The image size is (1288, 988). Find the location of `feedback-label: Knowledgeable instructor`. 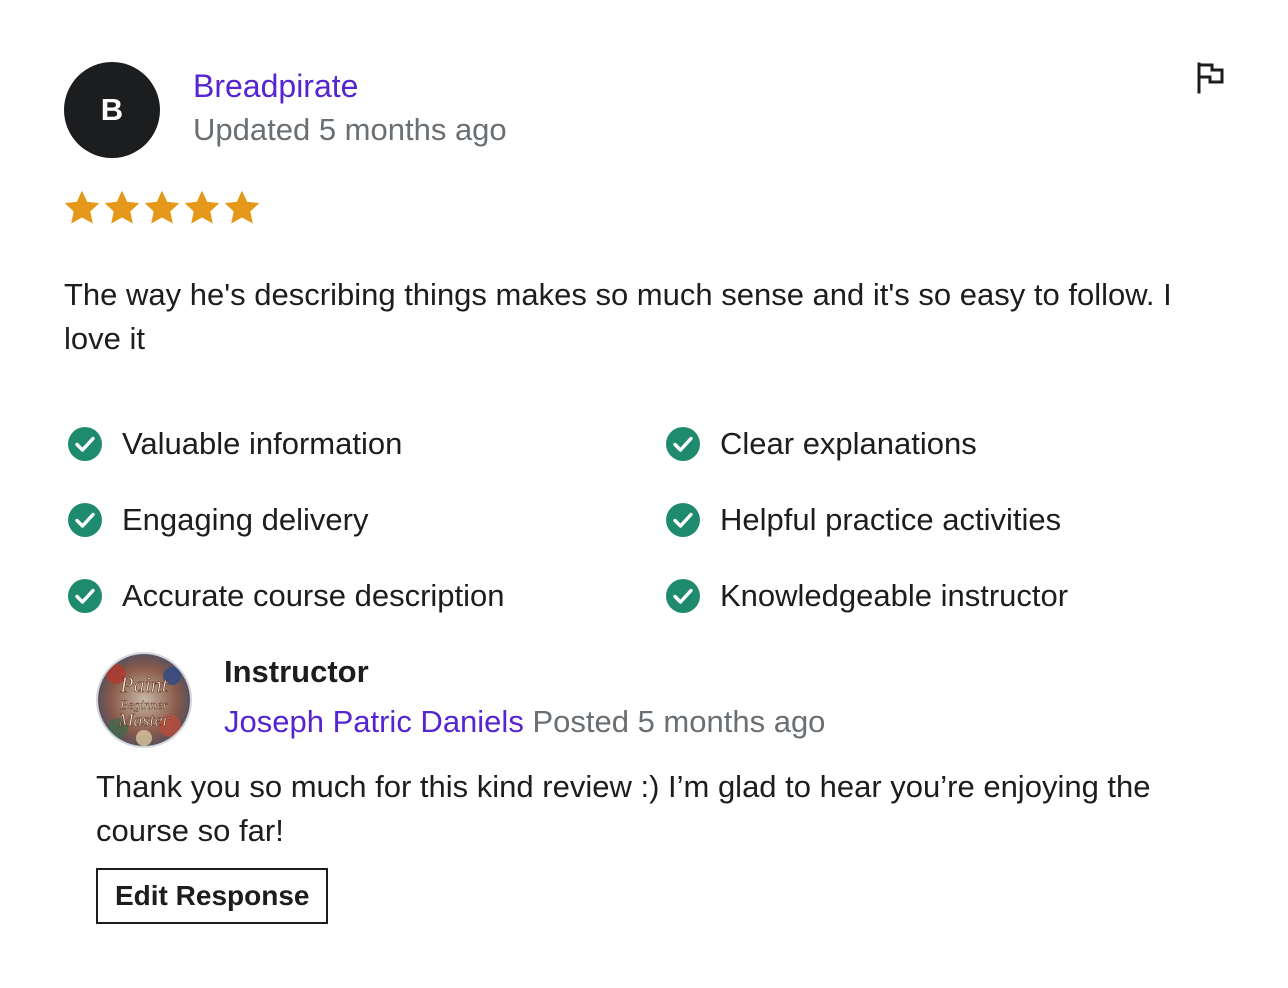

feedback-label: Knowledgeable instructor is located at coordinates (894, 595).